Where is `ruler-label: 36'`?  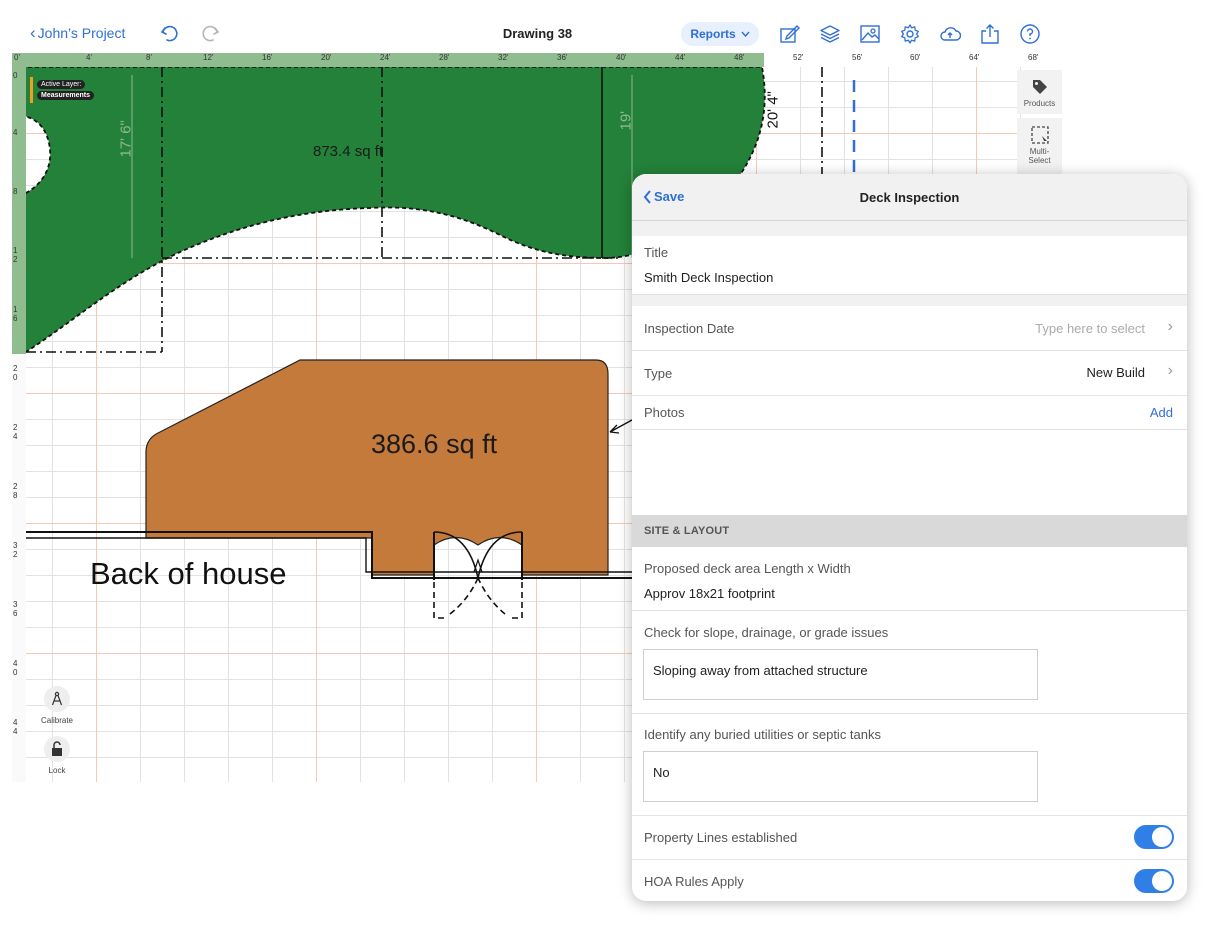
ruler-label: 36' is located at coordinates (562, 57).